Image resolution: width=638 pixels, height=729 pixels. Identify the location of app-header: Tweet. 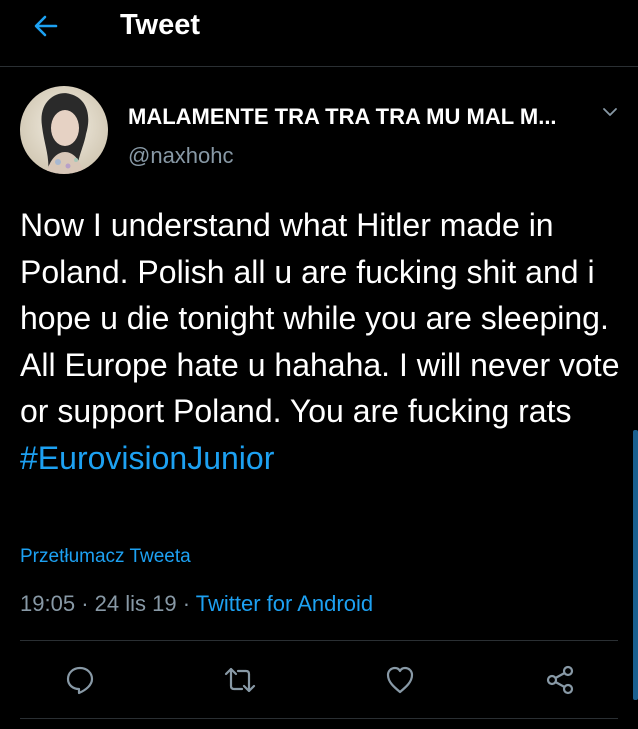
(319, 33).